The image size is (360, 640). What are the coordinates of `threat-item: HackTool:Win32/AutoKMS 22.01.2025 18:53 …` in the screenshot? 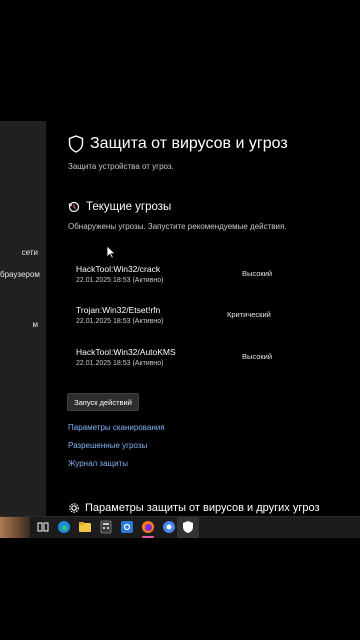 It's located at (196, 359).